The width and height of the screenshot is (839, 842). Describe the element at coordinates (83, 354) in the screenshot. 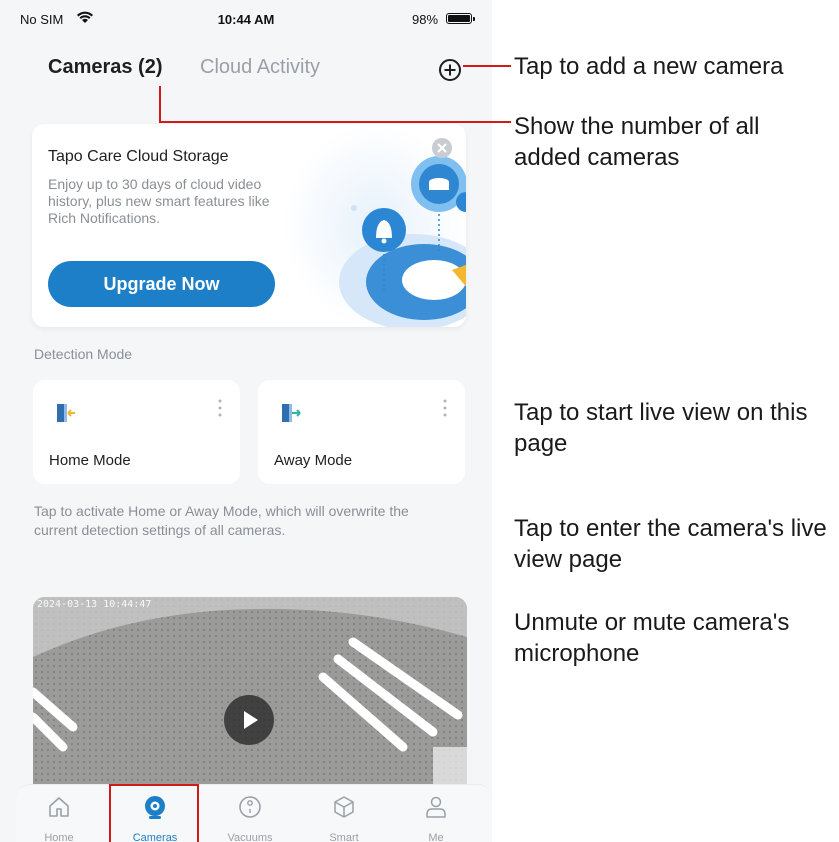

I see `detection-mode-label: Detection Mode` at that location.